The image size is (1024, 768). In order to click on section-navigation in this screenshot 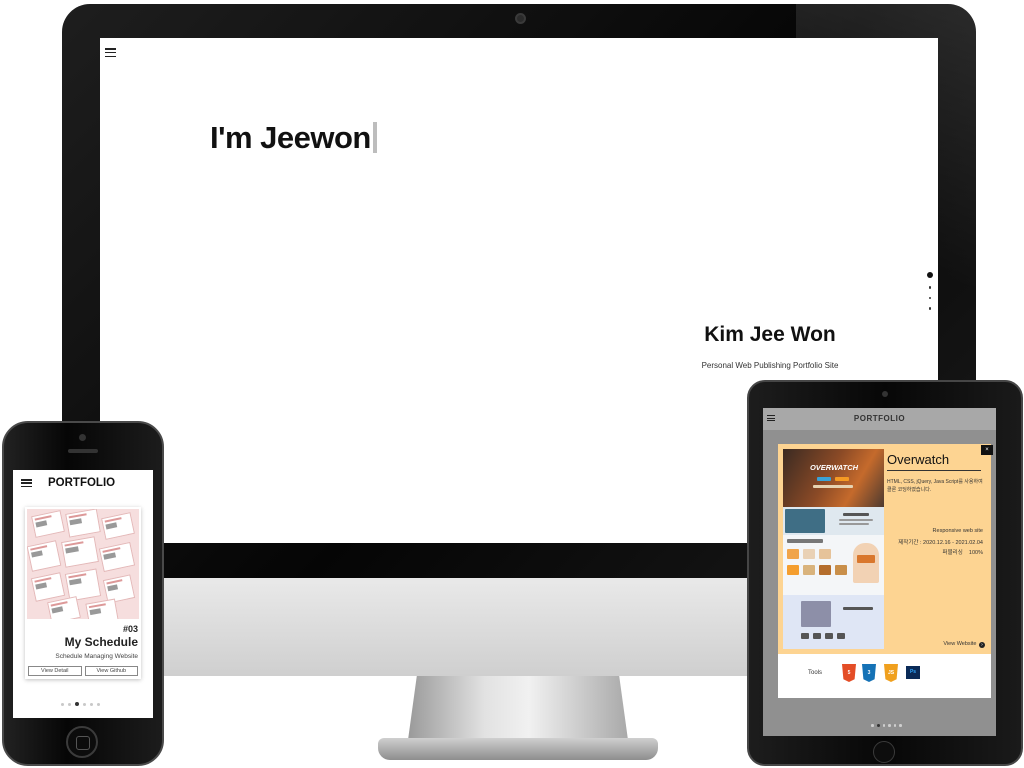, I will do `click(930, 291)`.